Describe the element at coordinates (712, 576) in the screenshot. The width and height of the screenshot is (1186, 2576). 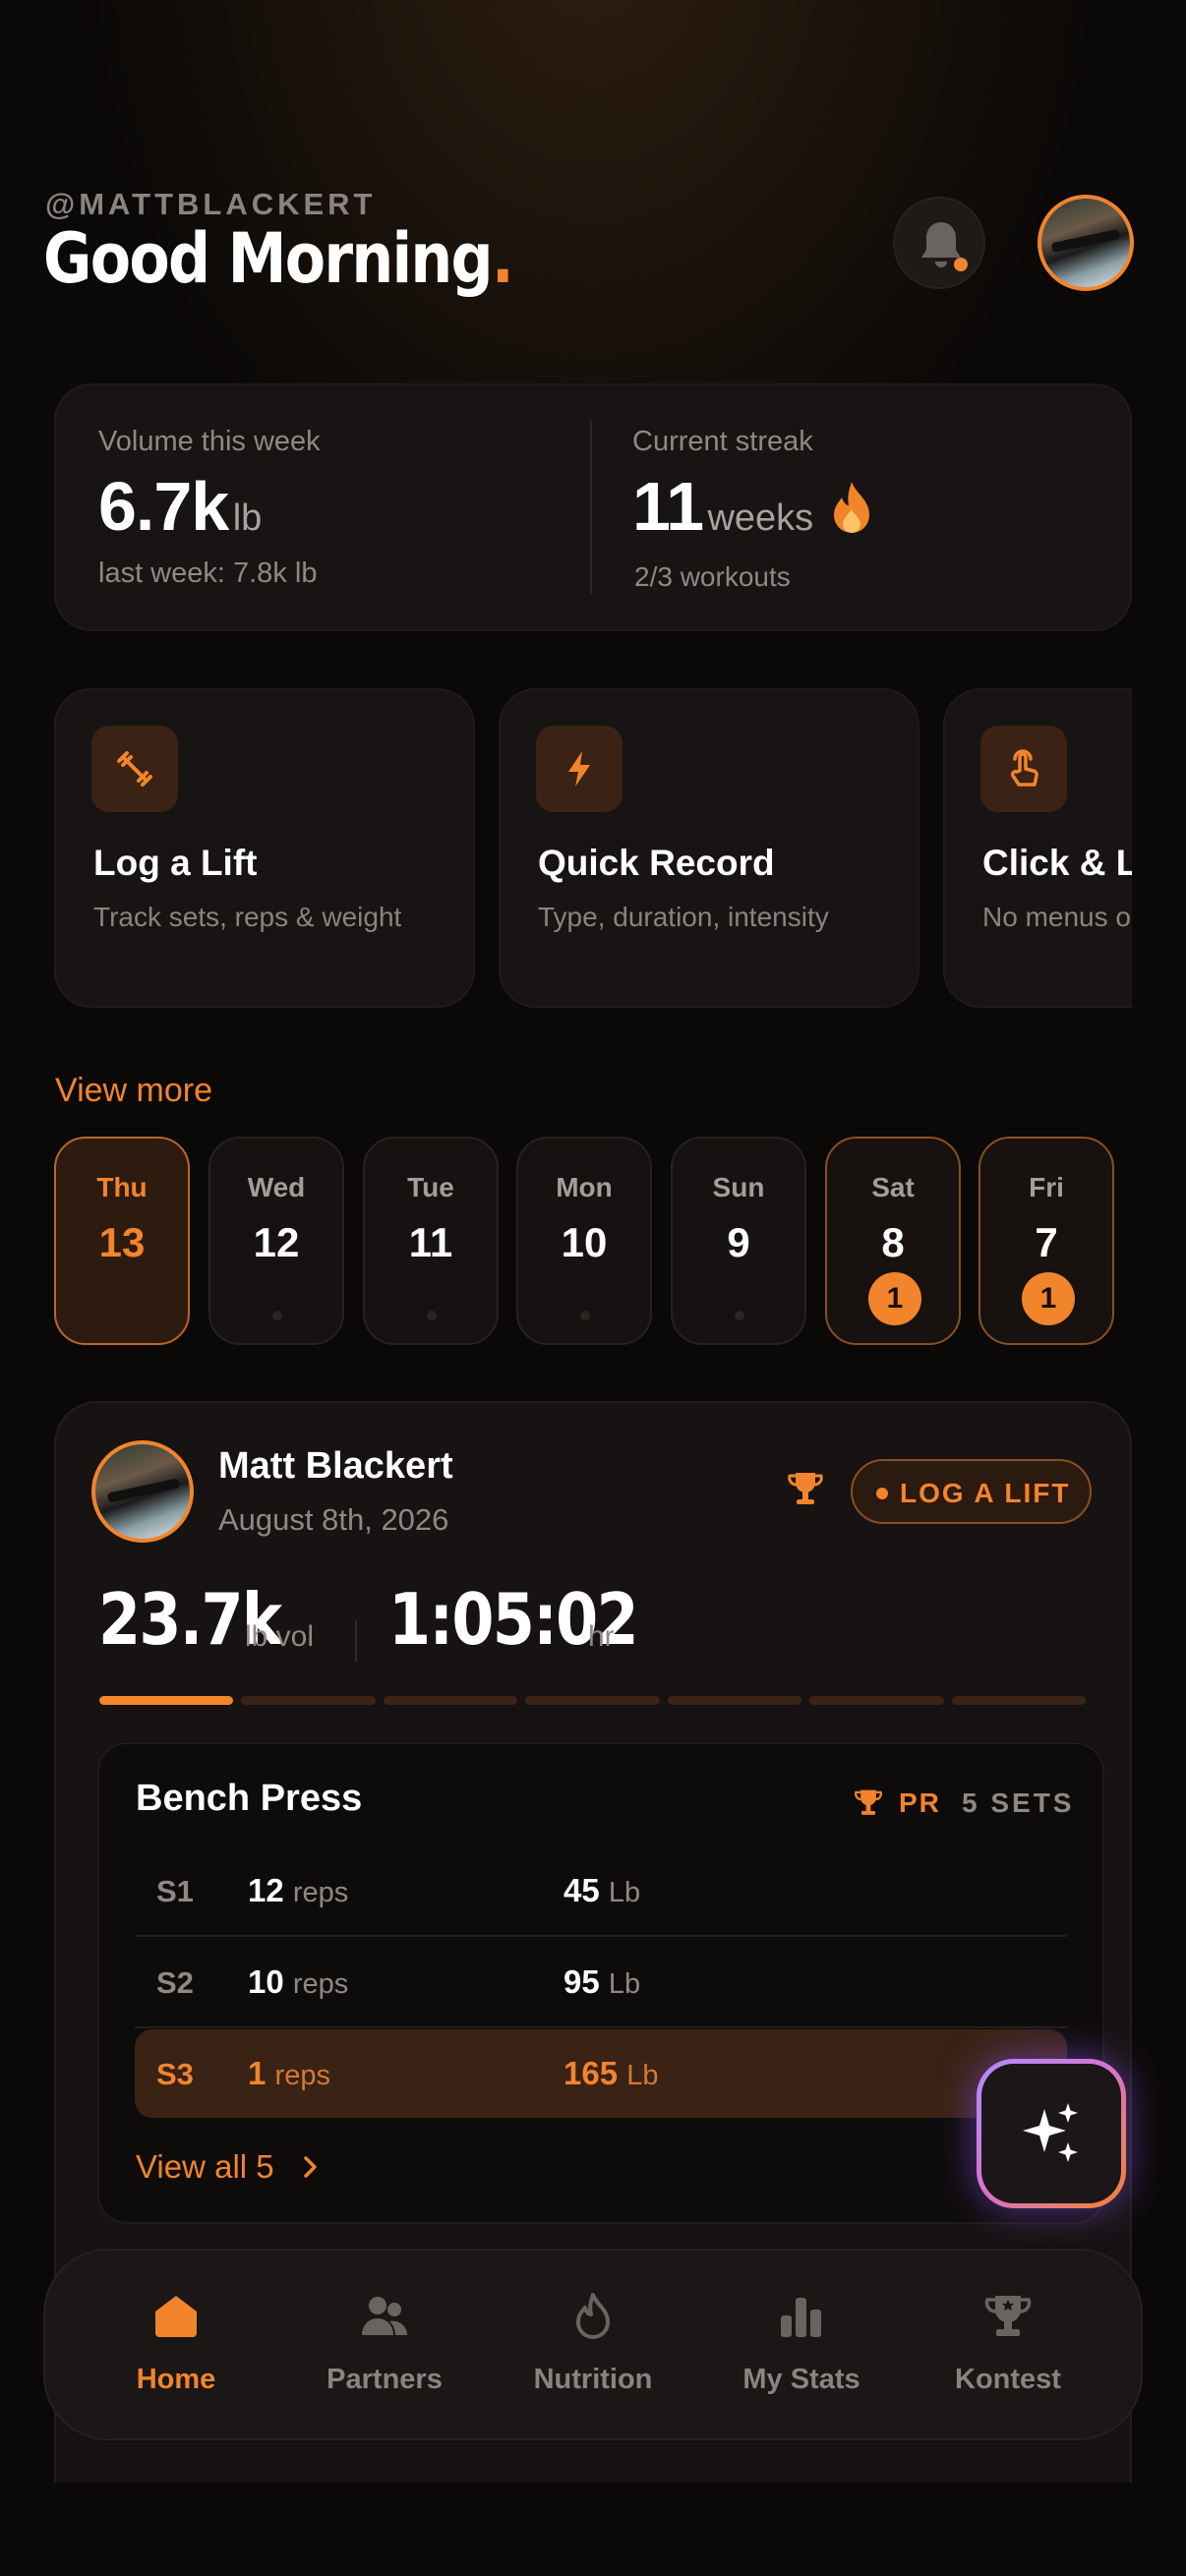
I see `streak-workouts: 2/3 workouts` at that location.